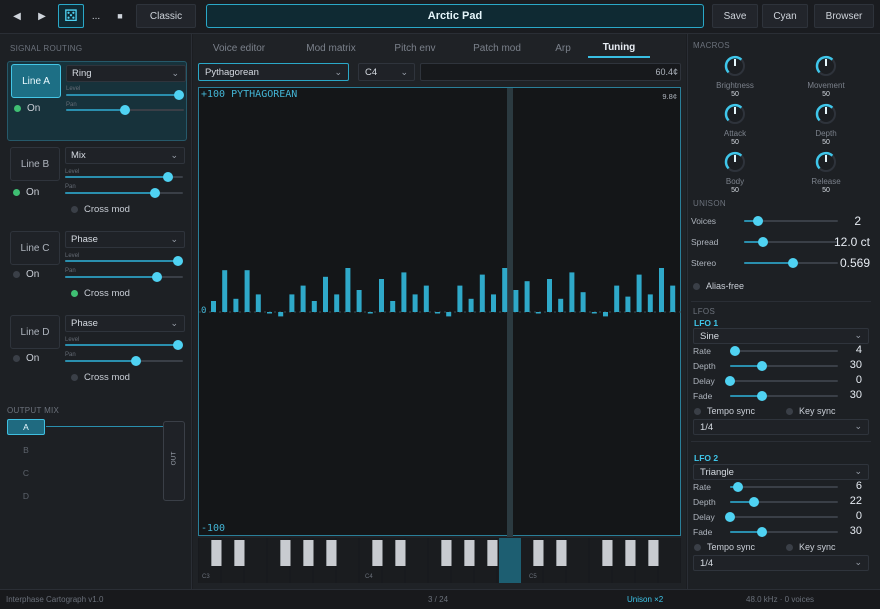 Image resolution: width=880 pixels, height=609 pixels. I want to click on lfo1-division-select: 1/4 ⌄, so click(781, 427).